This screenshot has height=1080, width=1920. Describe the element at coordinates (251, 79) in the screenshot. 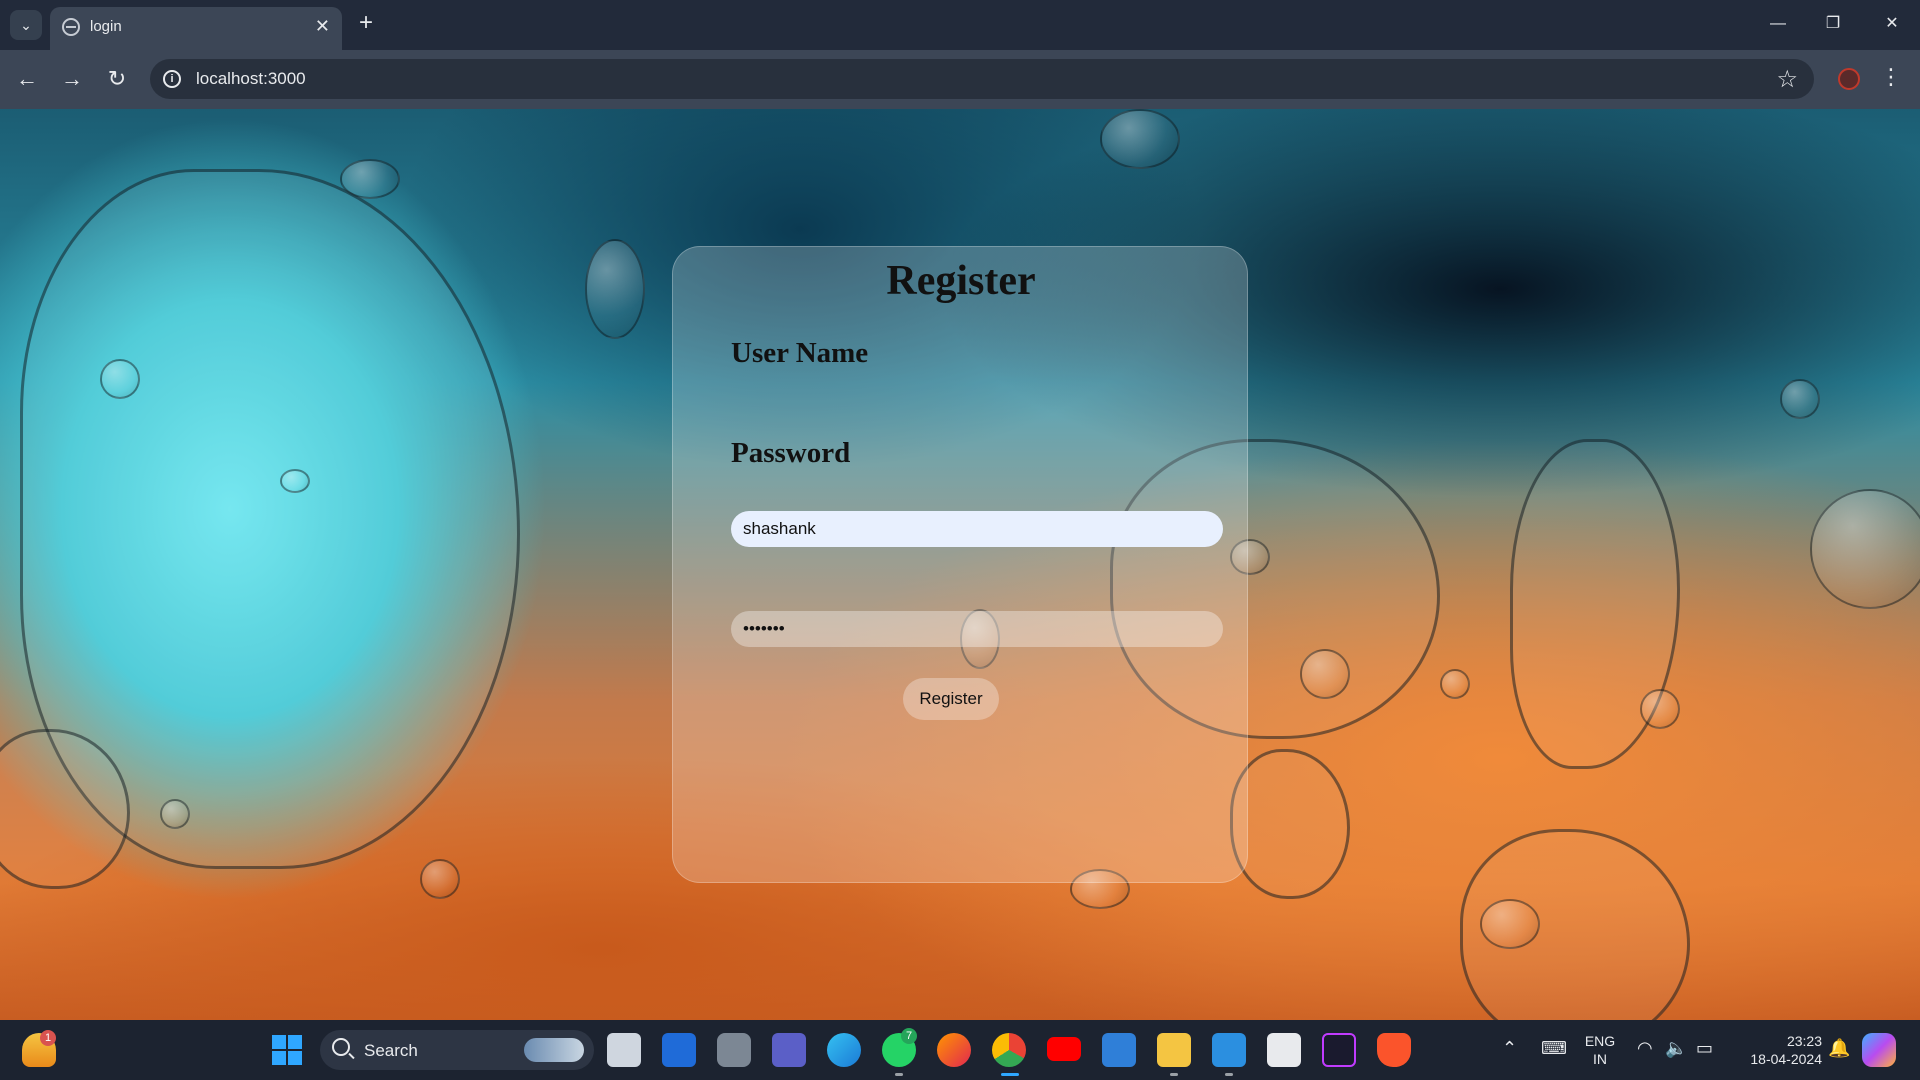

I see `url-text: localhost:3000` at that location.